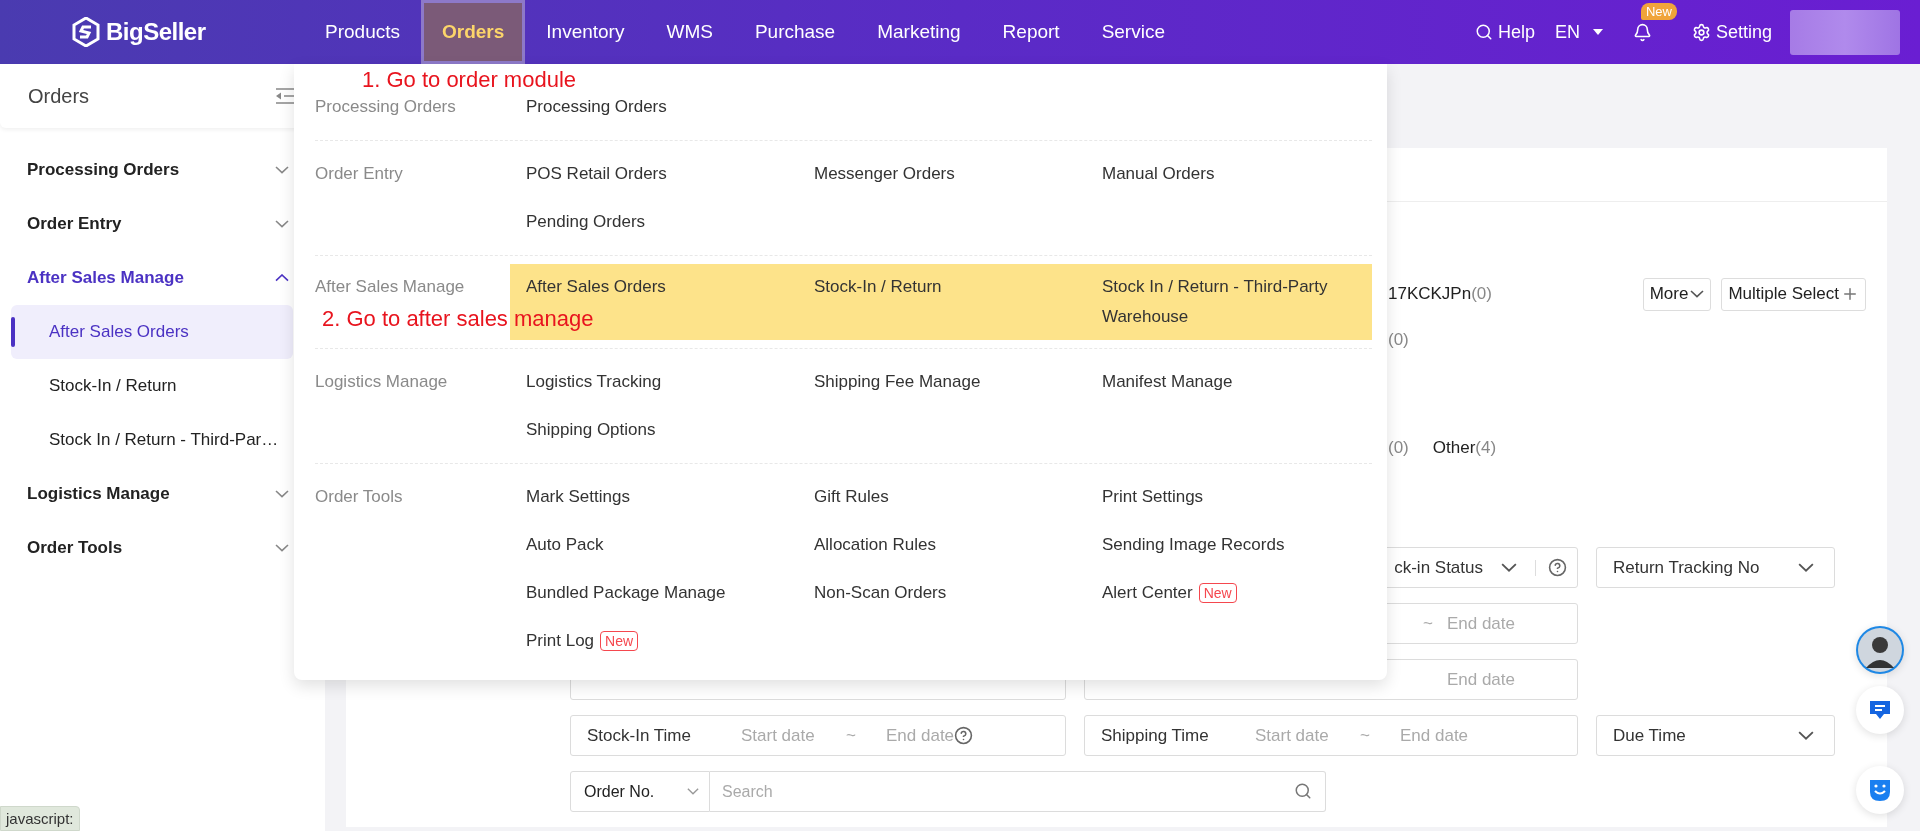  What do you see at coordinates (152, 386) in the screenshot?
I see `sidebar-item: Stock-In / Return` at bounding box center [152, 386].